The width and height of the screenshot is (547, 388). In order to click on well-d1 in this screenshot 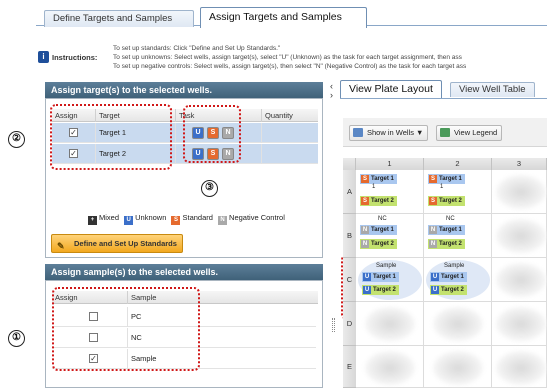, I will do `click(390, 324)`.